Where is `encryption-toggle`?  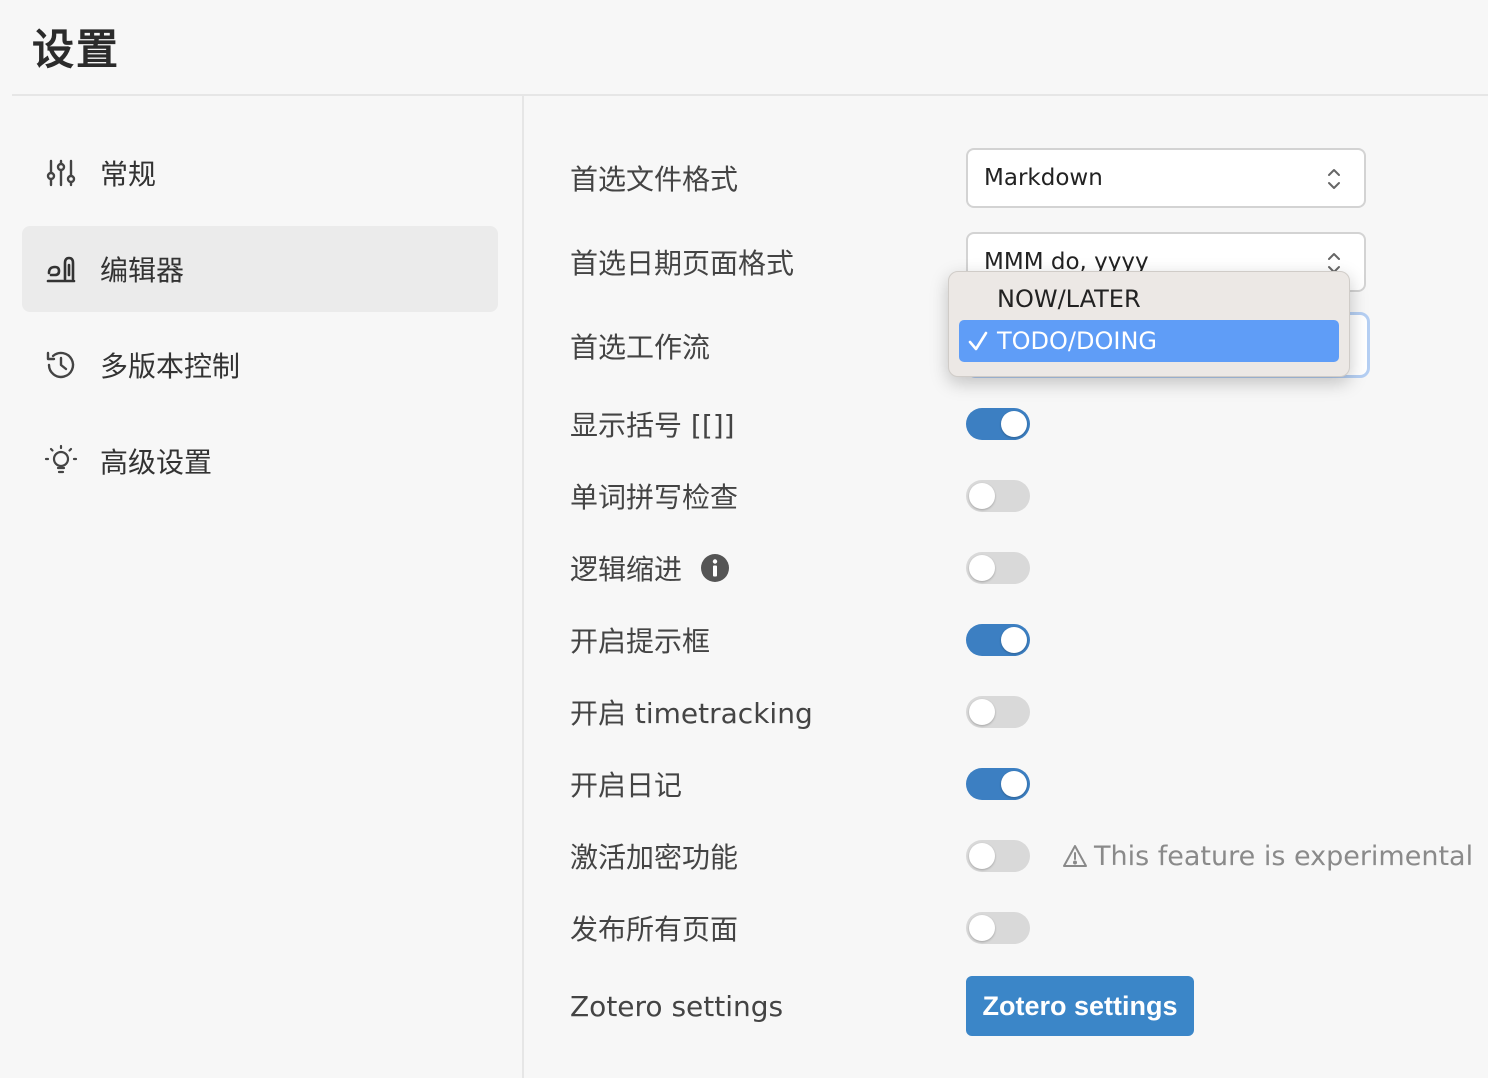
encryption-toggle is located at coordinates (998, 856).